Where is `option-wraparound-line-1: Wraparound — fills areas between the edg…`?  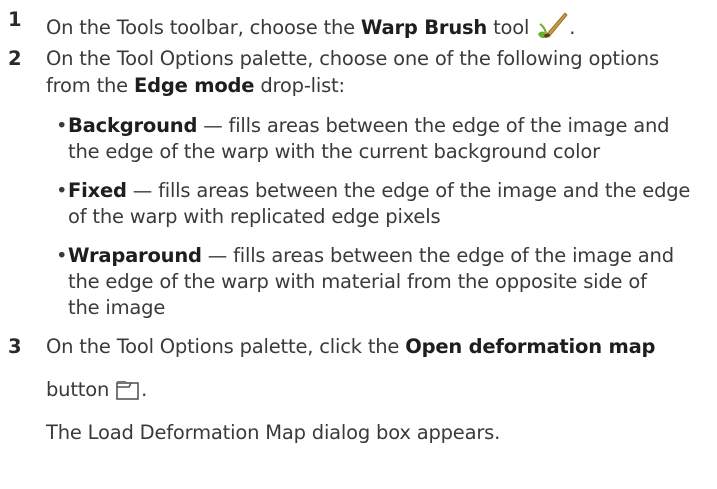 option-wraparound-line-1: Wraparound — fills areas between the edg… is located at coordinates (371, 256).